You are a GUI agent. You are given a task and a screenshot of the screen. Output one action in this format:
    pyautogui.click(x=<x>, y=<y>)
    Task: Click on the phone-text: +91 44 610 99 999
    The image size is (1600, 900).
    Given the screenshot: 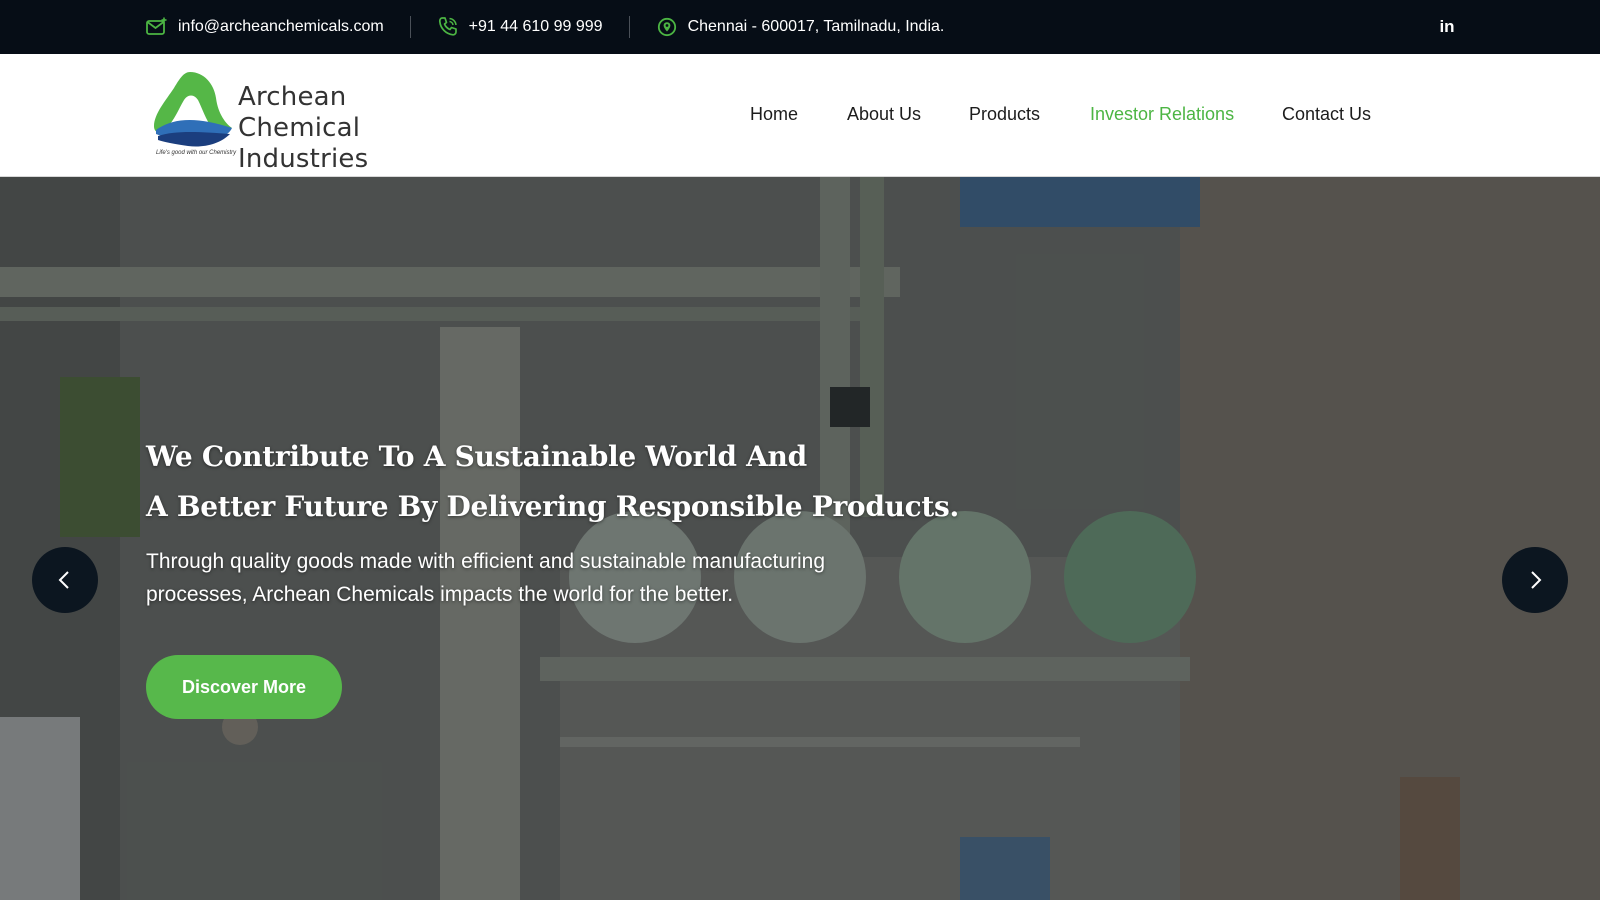 What is the action you would take?
    pyautogui.click(x=536, y=27)
    